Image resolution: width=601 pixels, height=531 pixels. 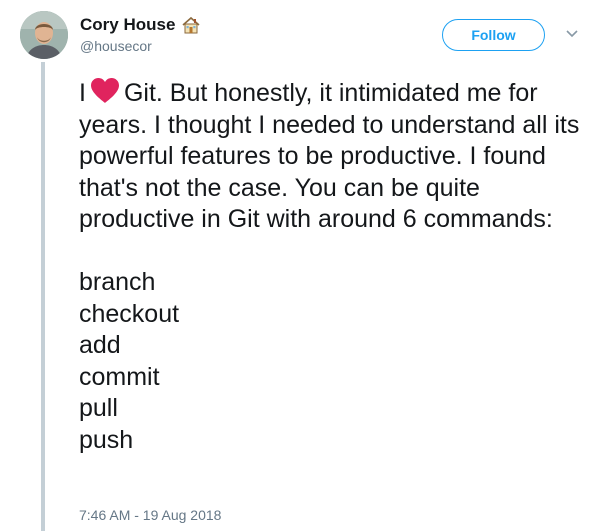 I want to click on tweet-timestamp: 7:46 AM - 19 Aug 2018, so click(x=150, y=515).